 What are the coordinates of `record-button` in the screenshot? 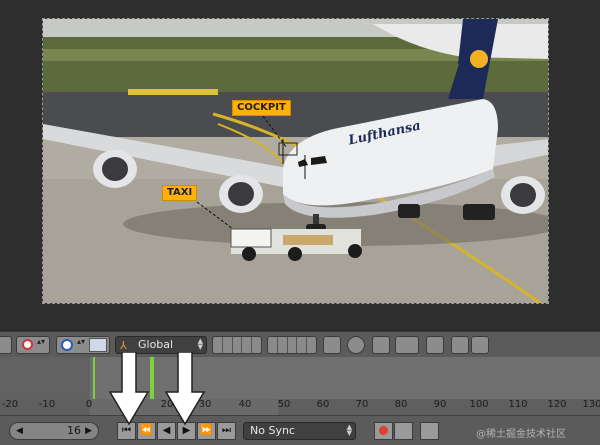 It's located at (383, 431).